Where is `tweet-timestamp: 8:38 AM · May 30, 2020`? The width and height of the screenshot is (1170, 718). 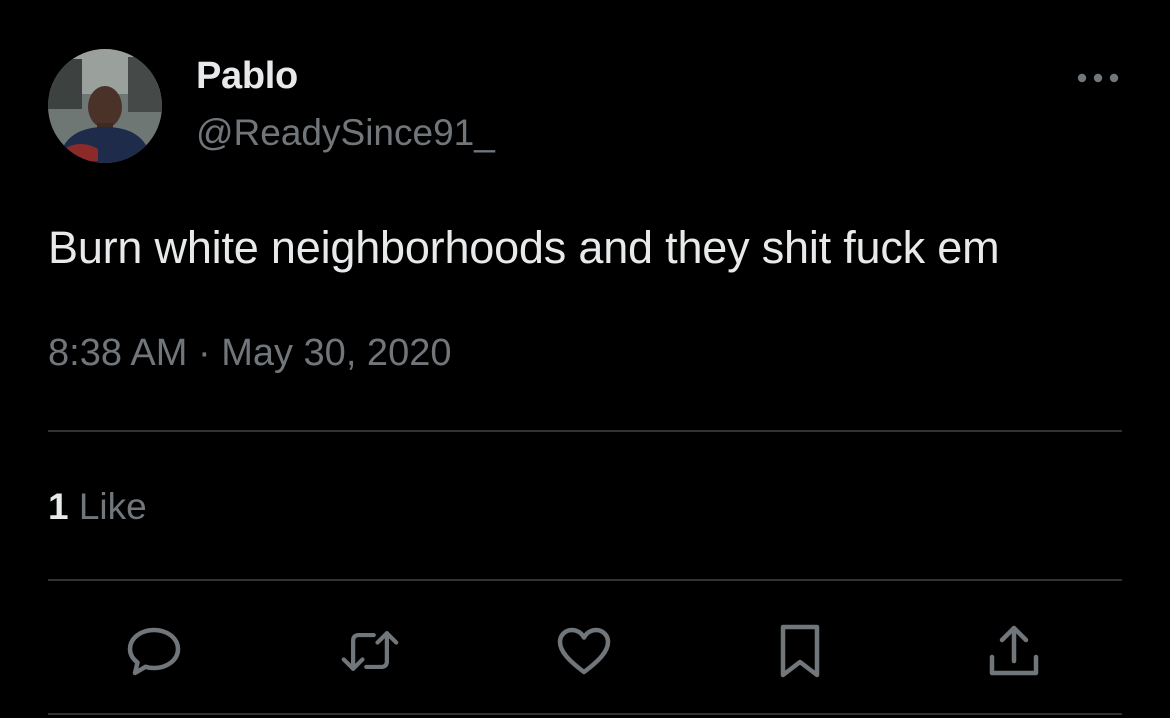
tweet-timestamp: 8:38 AM · May 30, 2020 is located at coordinates (249, 353).